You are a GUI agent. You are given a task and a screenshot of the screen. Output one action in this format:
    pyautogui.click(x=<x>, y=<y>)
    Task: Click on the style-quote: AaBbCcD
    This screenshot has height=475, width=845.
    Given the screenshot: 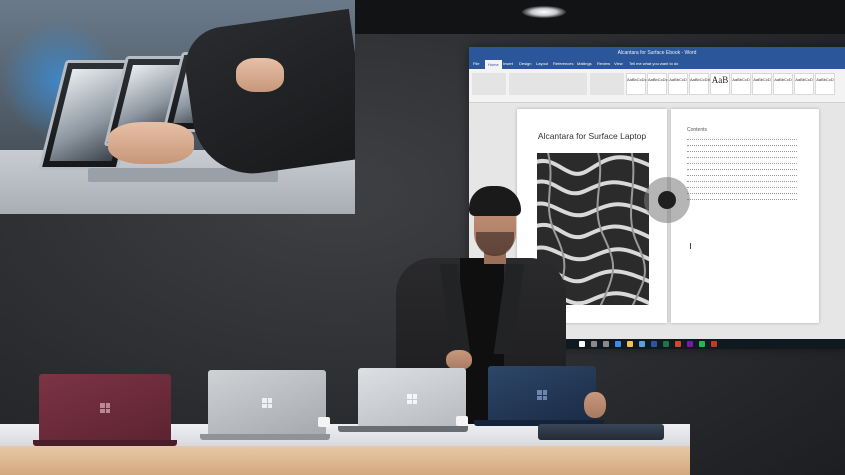 What is the action you would take?
    pyautogui.click(x=825, y=84)
    